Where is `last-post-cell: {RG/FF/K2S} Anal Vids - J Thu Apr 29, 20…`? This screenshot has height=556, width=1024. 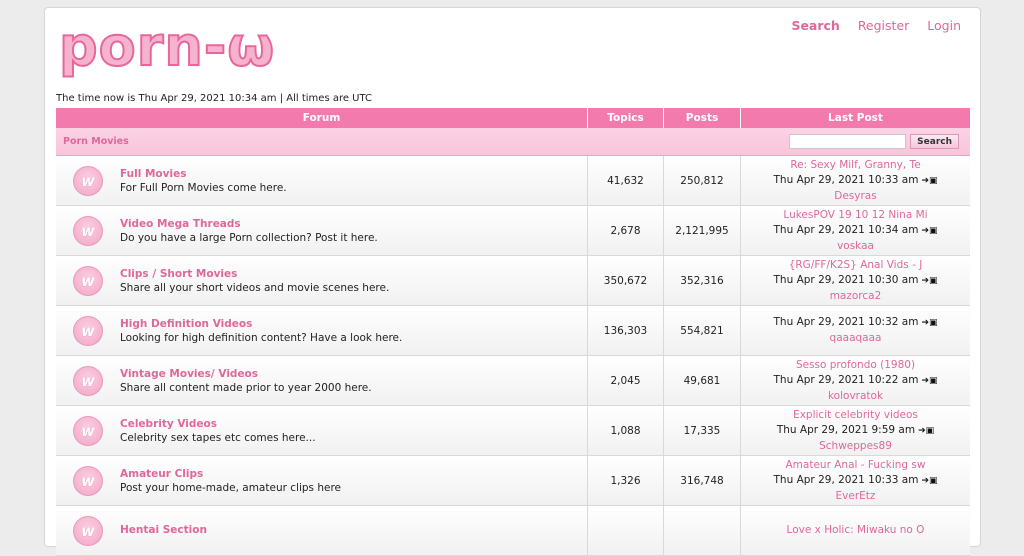 last-post-cell: {RG/FF/K2S} Anal Vids - J Thu Apr 29, 20… is located at coordinates (855, 280).